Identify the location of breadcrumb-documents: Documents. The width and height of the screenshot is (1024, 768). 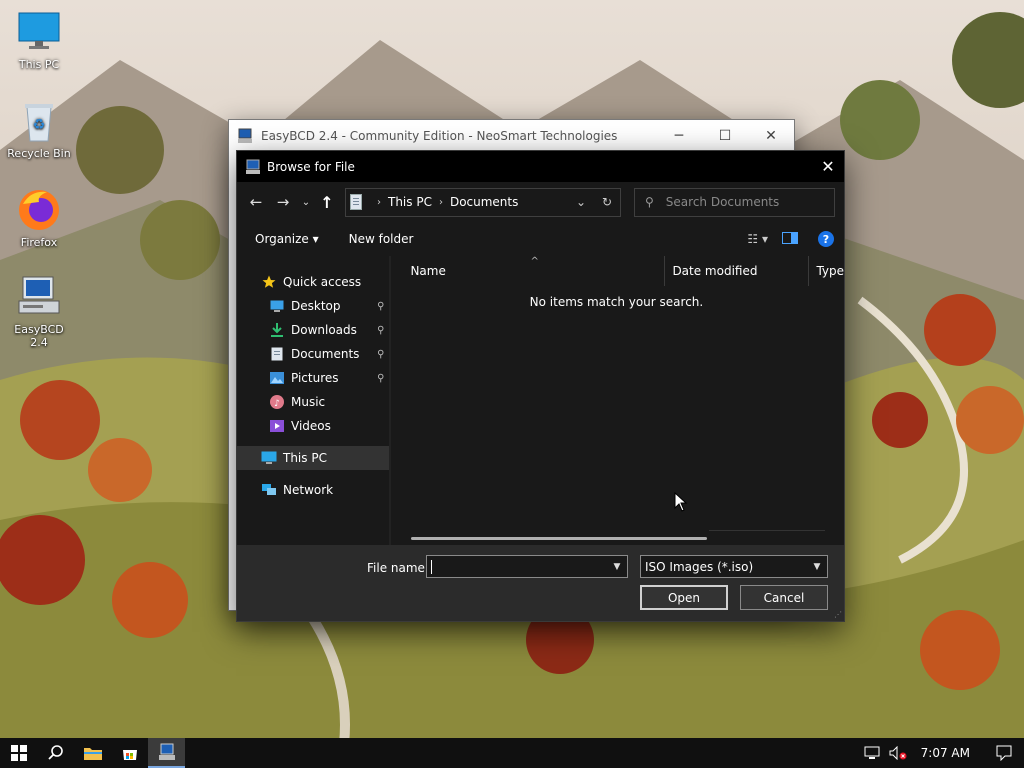
(484, 202).